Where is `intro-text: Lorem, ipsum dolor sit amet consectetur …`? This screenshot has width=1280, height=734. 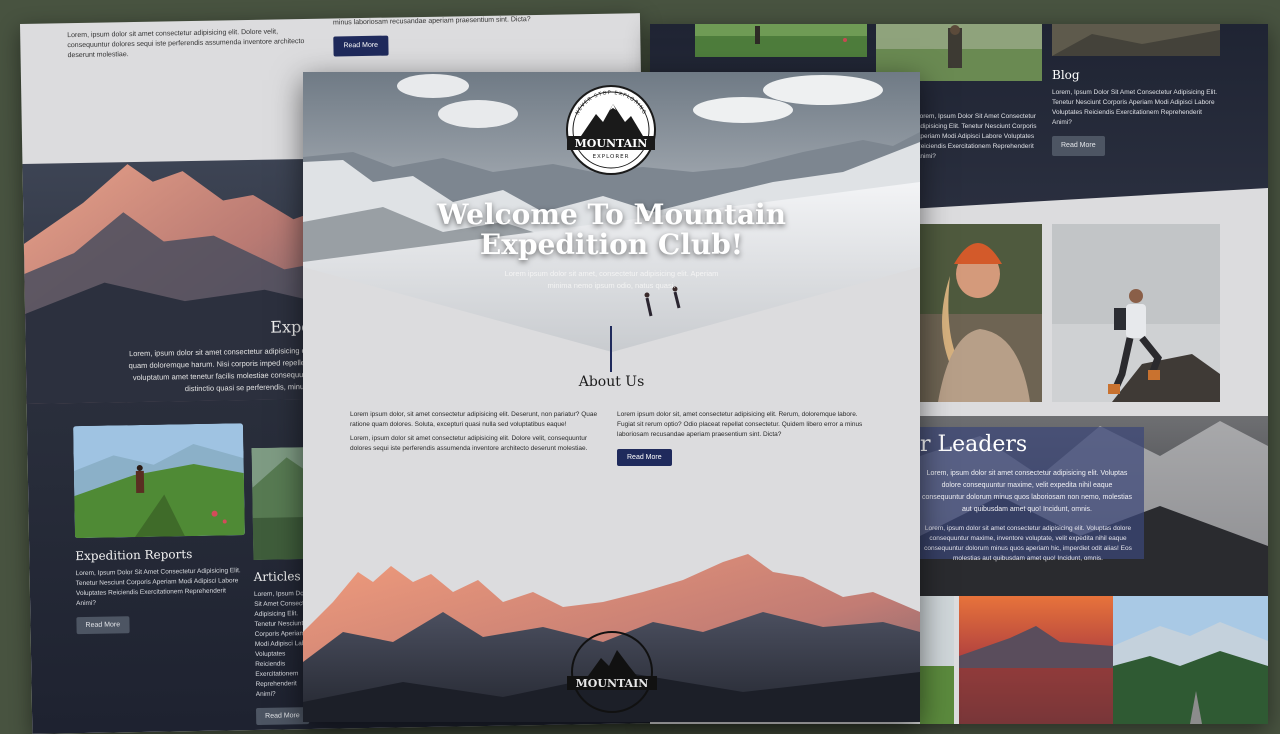
intro-text: Lorem, ipsum dolor sit amet consectetur … is located at coordinates (186, 44).